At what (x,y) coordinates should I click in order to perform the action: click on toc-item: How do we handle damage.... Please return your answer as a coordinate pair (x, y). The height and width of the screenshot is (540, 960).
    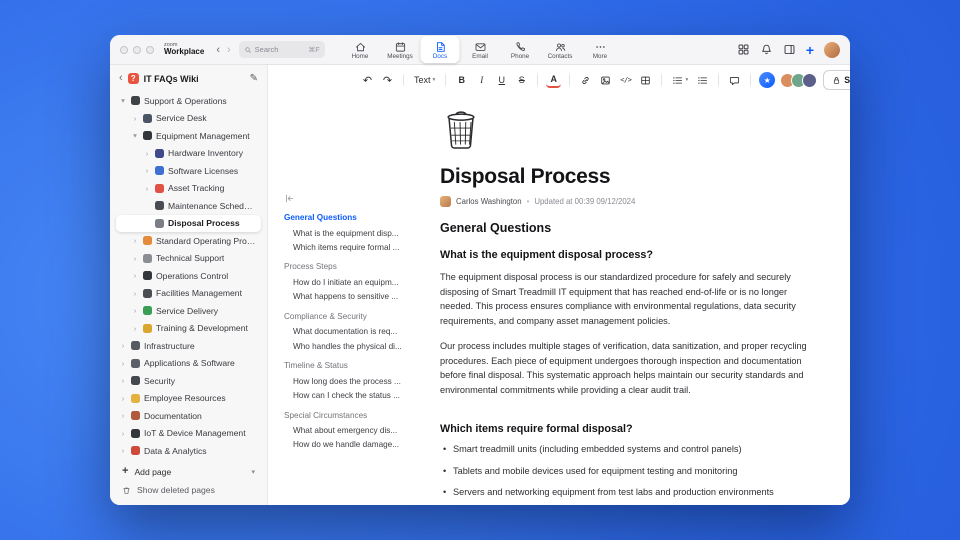
    Looking at the image, I should click on (348, 445).